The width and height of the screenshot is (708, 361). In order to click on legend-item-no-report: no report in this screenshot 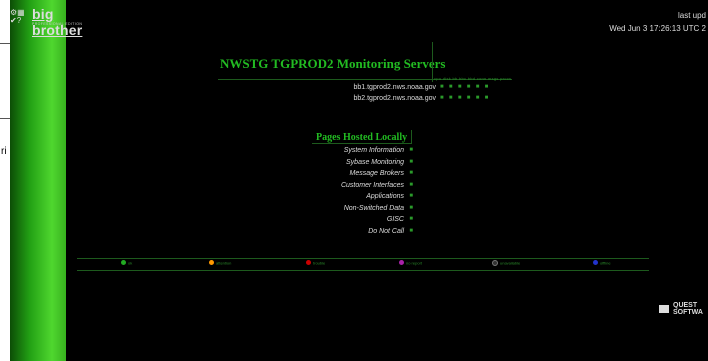, I will do `click(410, 264)`.